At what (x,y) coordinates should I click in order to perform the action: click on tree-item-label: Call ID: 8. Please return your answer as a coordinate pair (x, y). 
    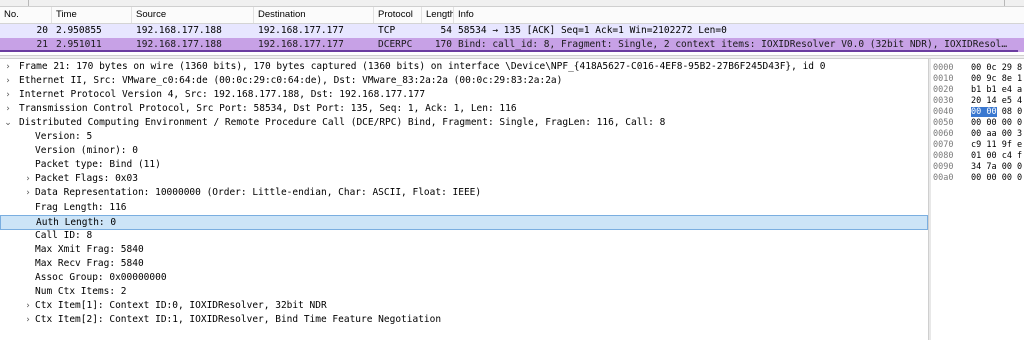
    Looking at the image, I should click on (64, 235).